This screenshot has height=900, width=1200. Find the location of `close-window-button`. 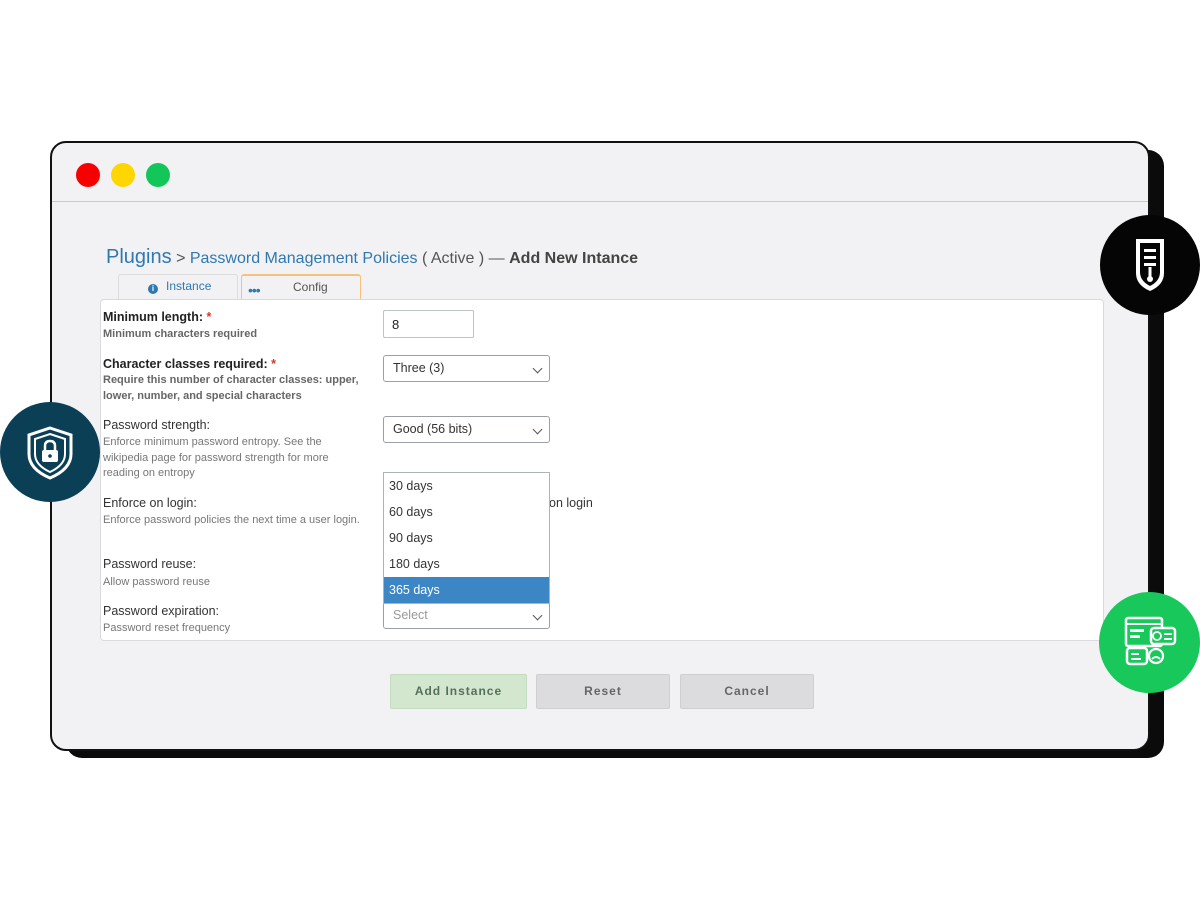

close-window-button is located at coordinates (88, 175).